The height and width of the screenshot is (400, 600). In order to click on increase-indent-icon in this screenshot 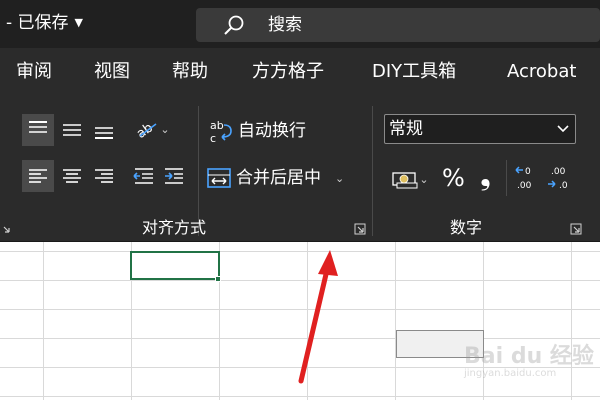, I will do `click(174, 176)`.